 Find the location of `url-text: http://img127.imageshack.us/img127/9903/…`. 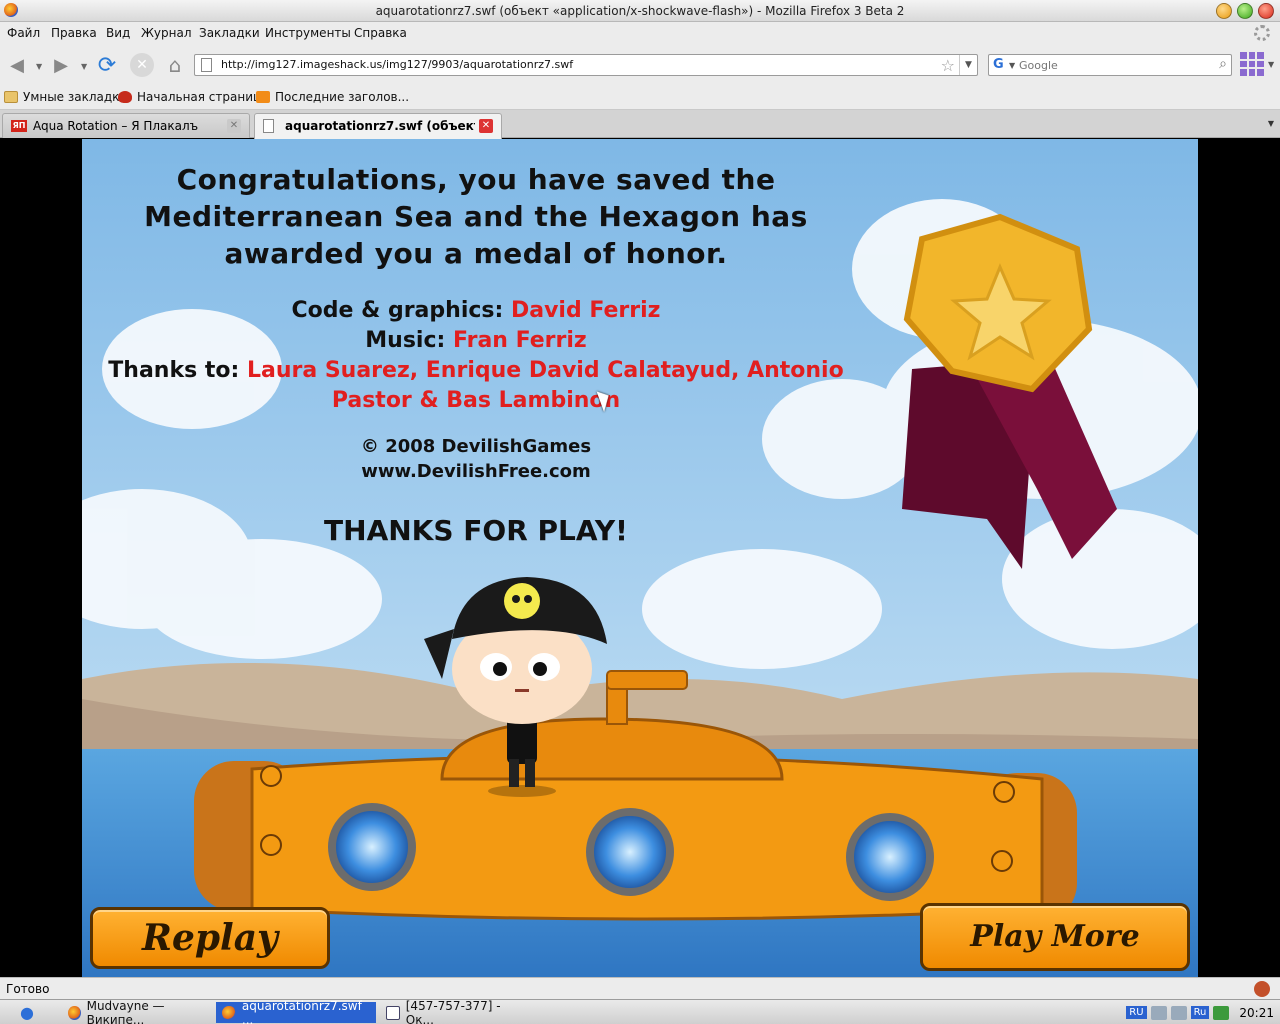

url-text: http://img127.imageshack.us/img127/9903/… is located at coordinates (397, 64).